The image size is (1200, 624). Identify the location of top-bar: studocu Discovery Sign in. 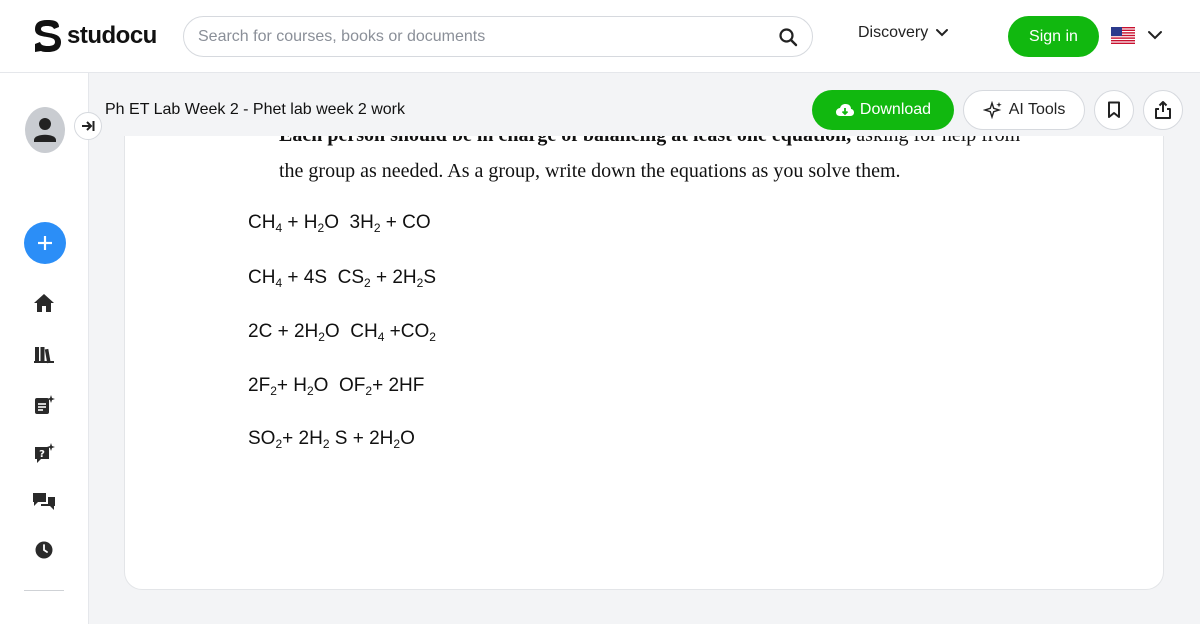
(600, 36).